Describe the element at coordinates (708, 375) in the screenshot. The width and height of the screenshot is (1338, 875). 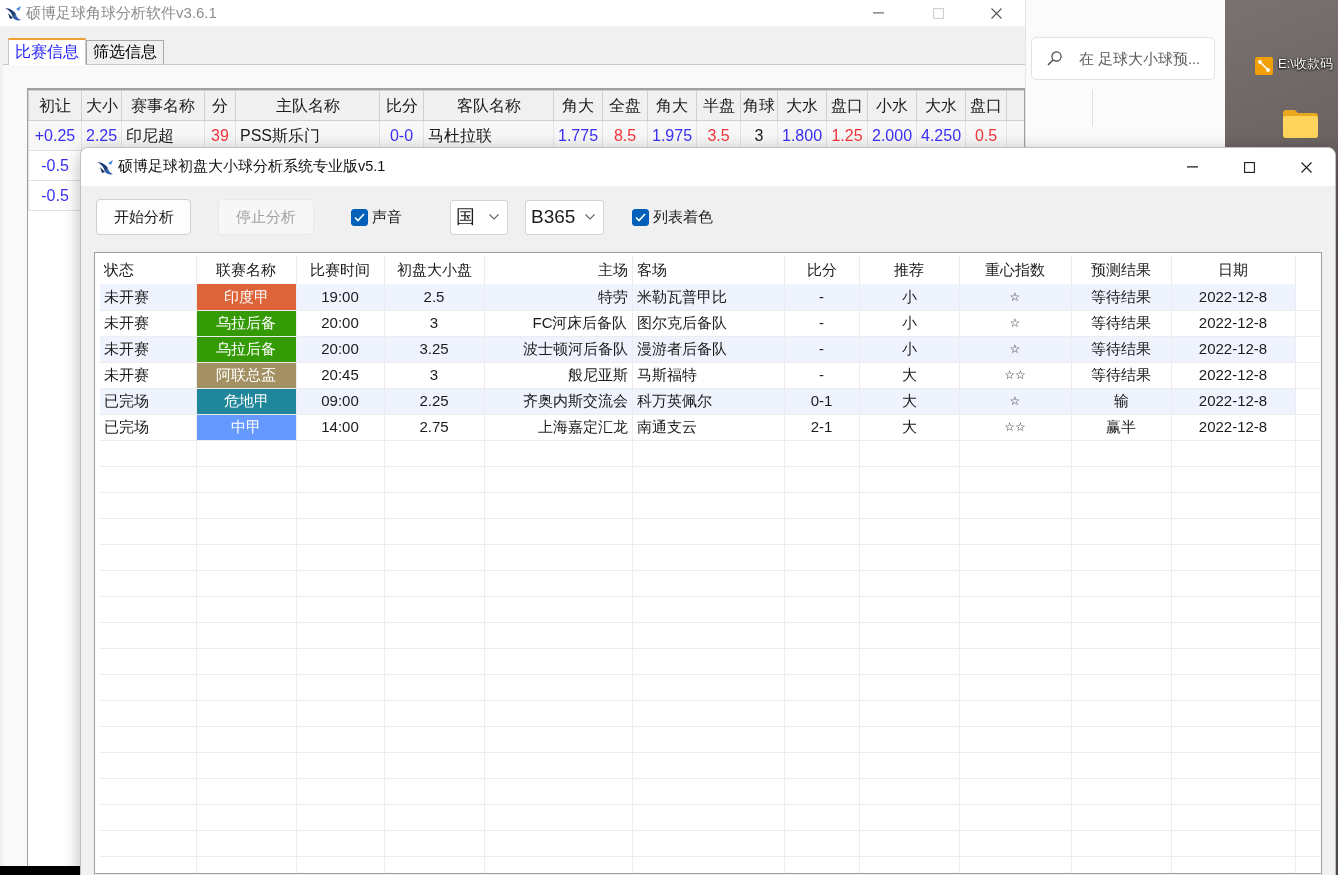
I see `table-cell: 马斯福特` at that location.